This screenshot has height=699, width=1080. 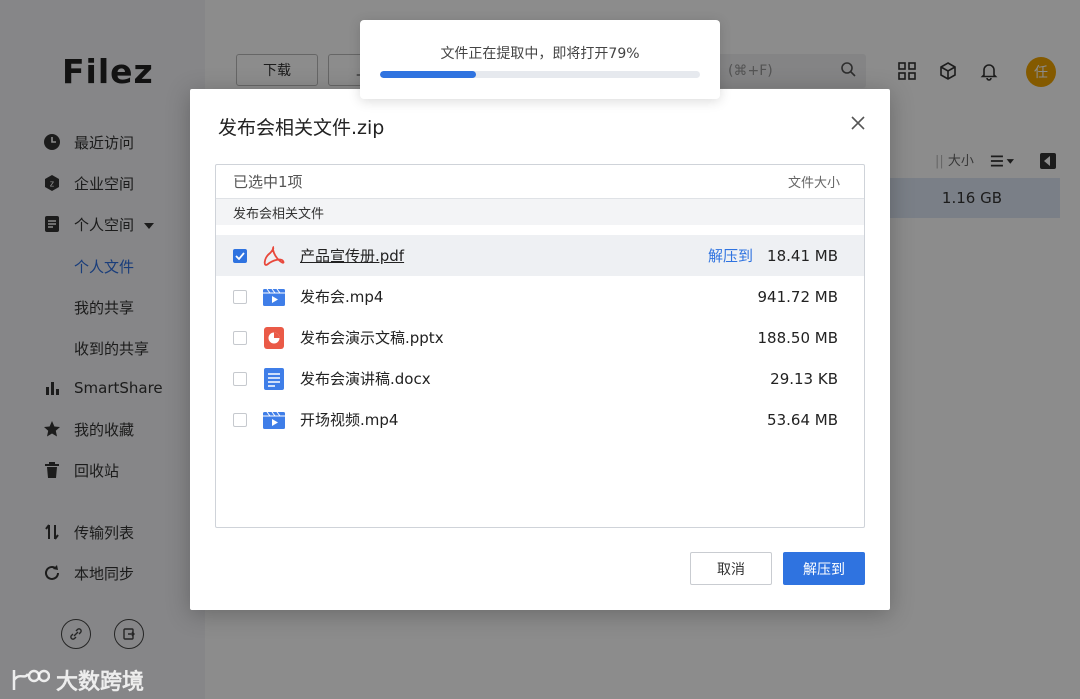 I want to click on watermark-logo-icon, so click(x=31, y=679).